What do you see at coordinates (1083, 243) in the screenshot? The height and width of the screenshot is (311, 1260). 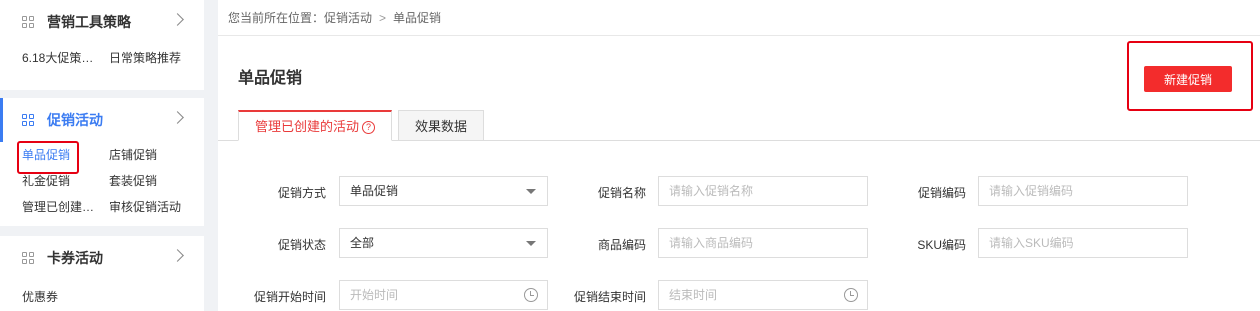 I see `sku-code-input: 请输入SKU编码` at bounding box center [1083, 243].